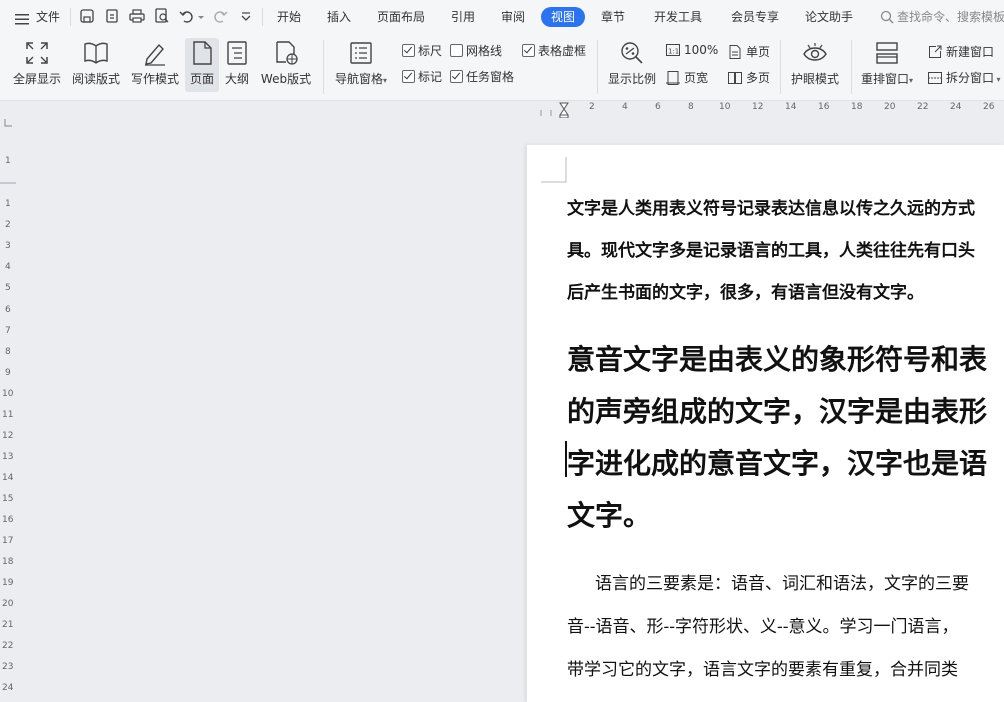  Describe the element at coordinates (8, 541) in the screenshot. I see `ruler-number: 17` at that location.